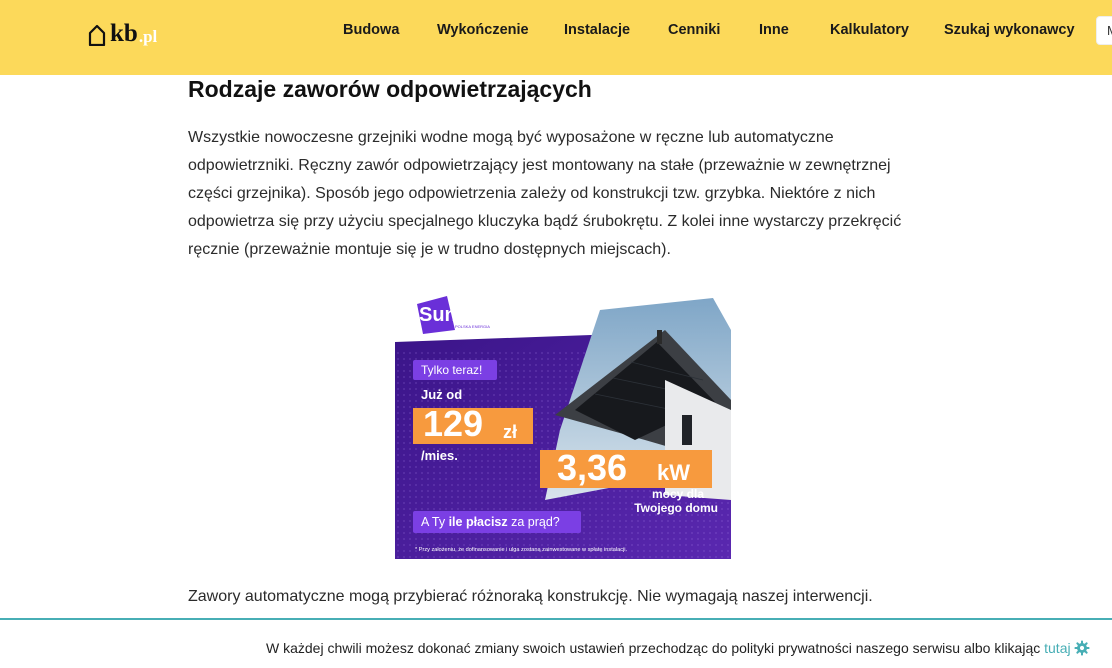 The image size is (1112, 668). I want to click on ad-power-caption-2: Twojego domu, so click(676, 508).